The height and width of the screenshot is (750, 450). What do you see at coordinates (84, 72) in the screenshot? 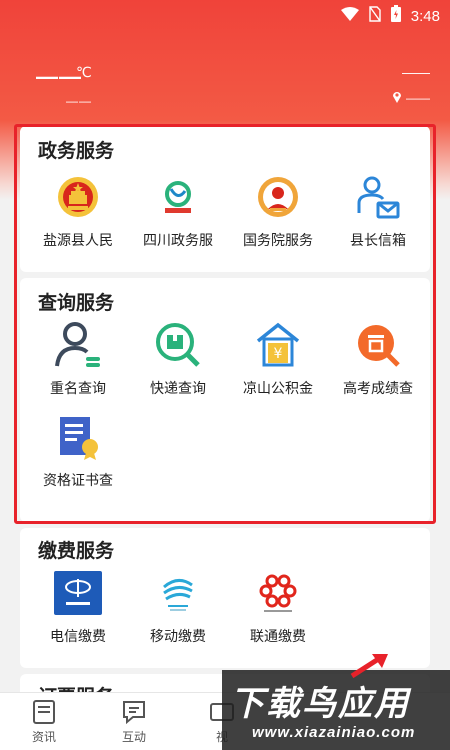
I see `temperature-unit: ℃` at bounding box center [84, 72].